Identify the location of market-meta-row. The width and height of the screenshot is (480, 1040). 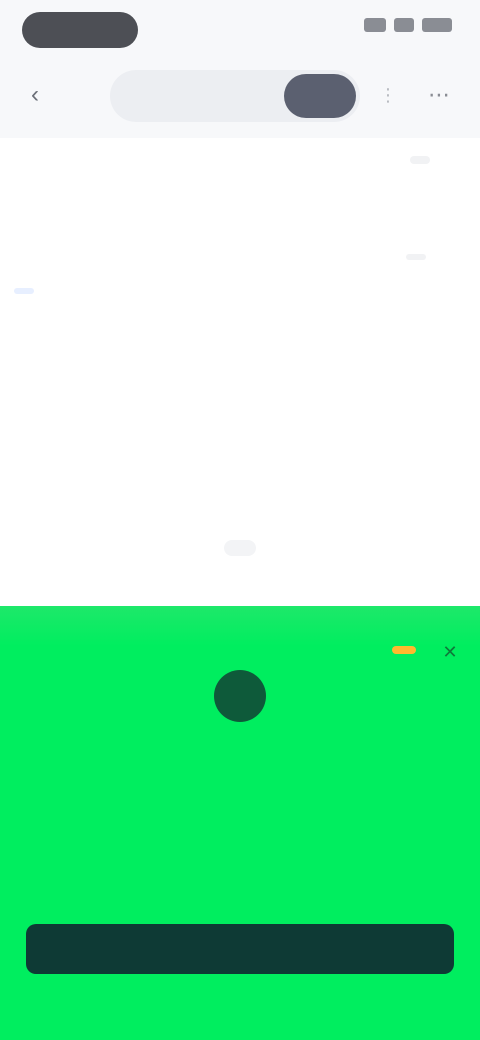
(240, 266).